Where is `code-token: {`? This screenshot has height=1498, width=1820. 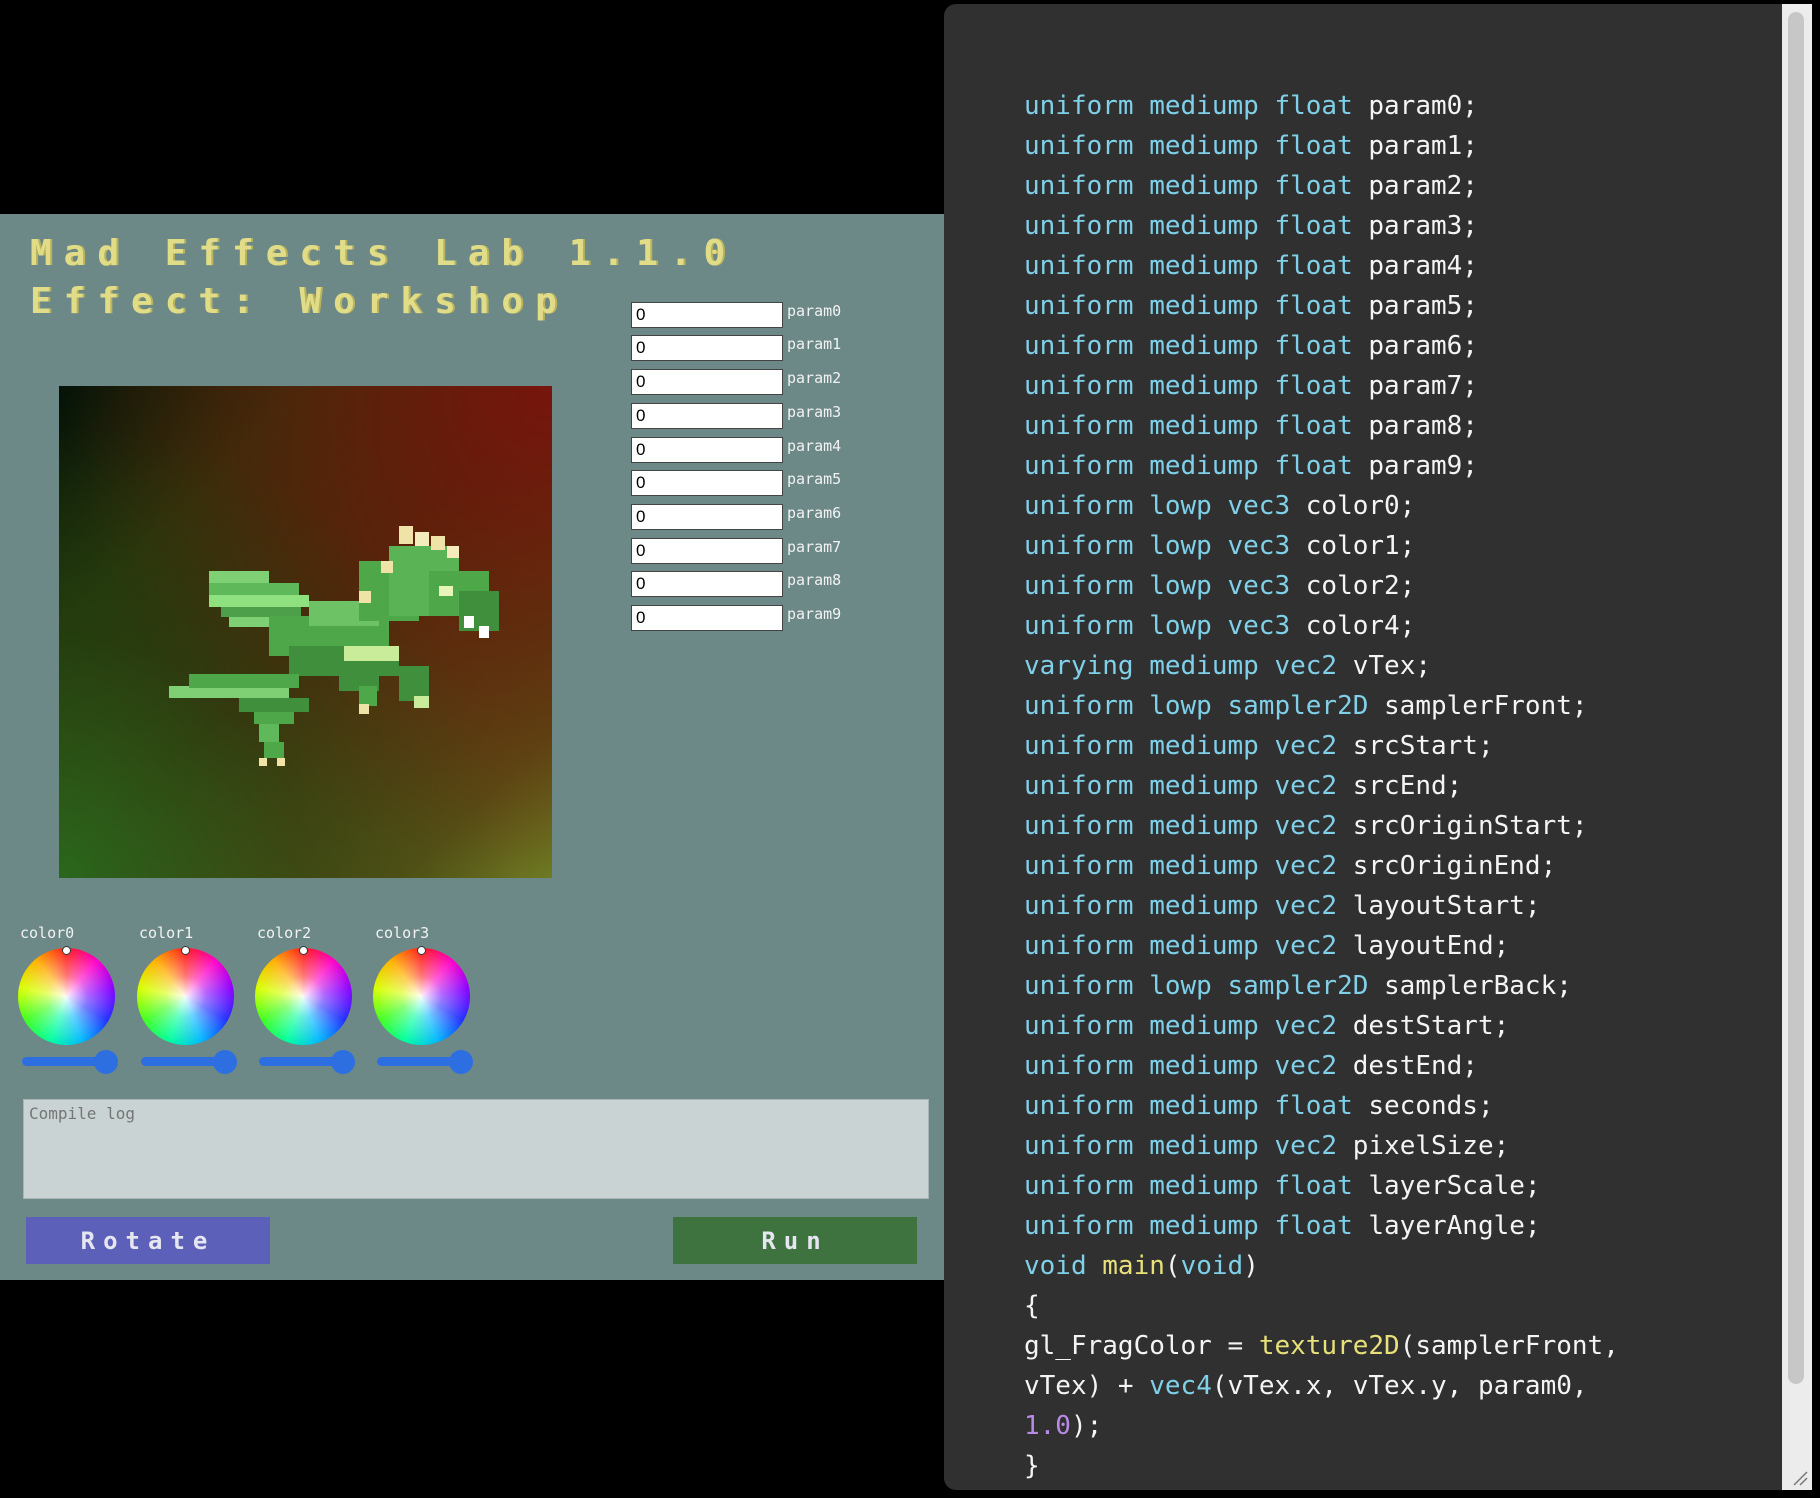
code-token: { is located at coordinates (1032, 1306).